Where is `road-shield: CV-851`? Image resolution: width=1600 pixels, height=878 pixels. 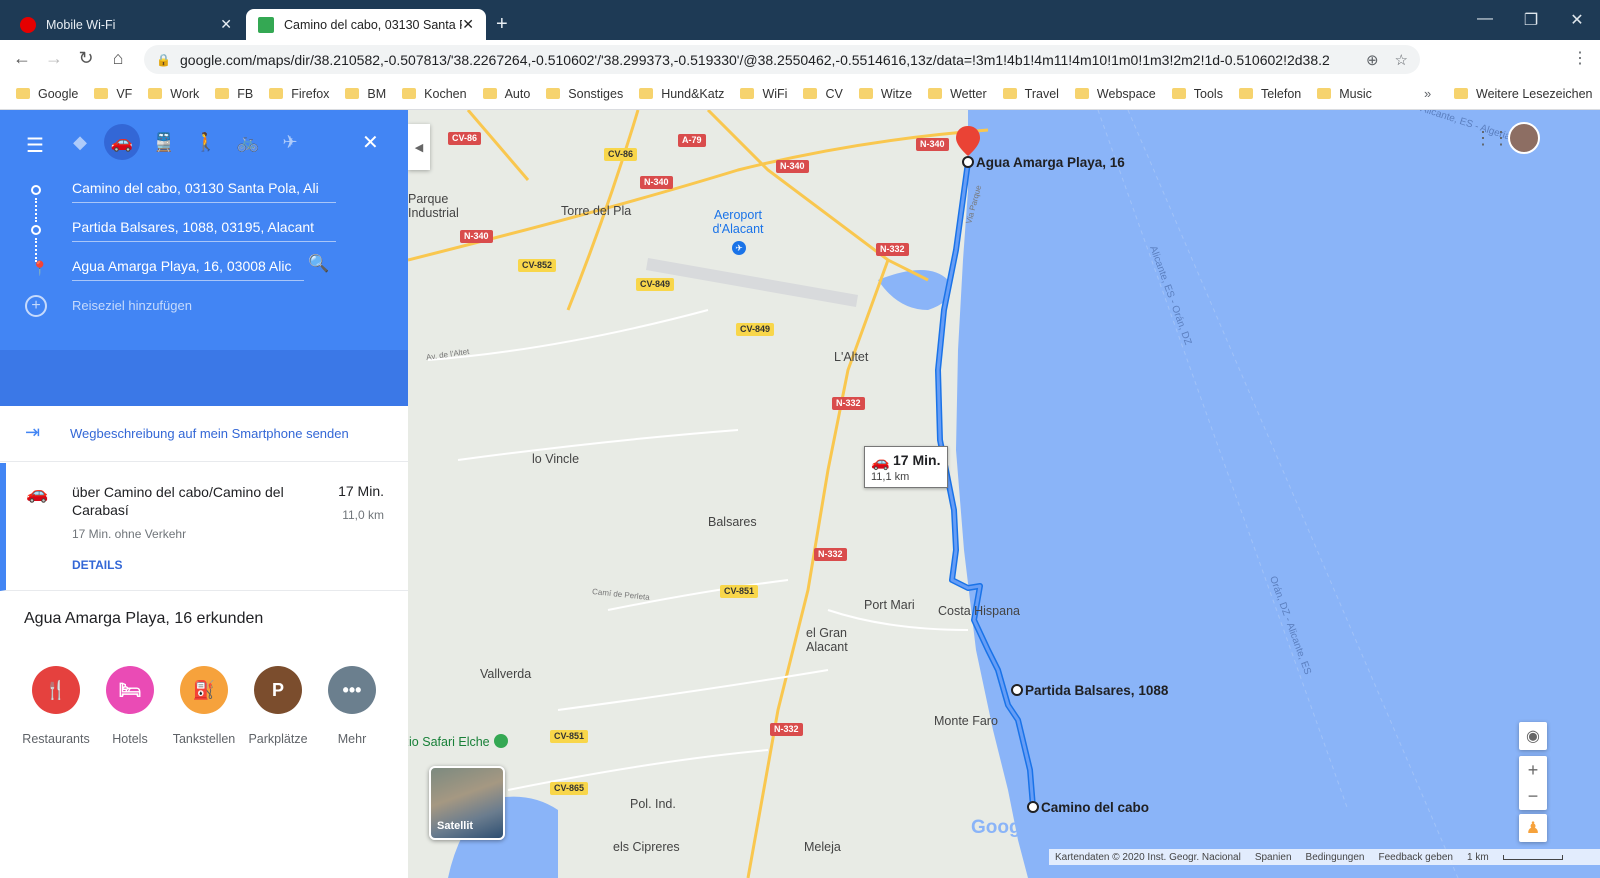 road-shield: CV-851 is located at coordinates (739, 591).